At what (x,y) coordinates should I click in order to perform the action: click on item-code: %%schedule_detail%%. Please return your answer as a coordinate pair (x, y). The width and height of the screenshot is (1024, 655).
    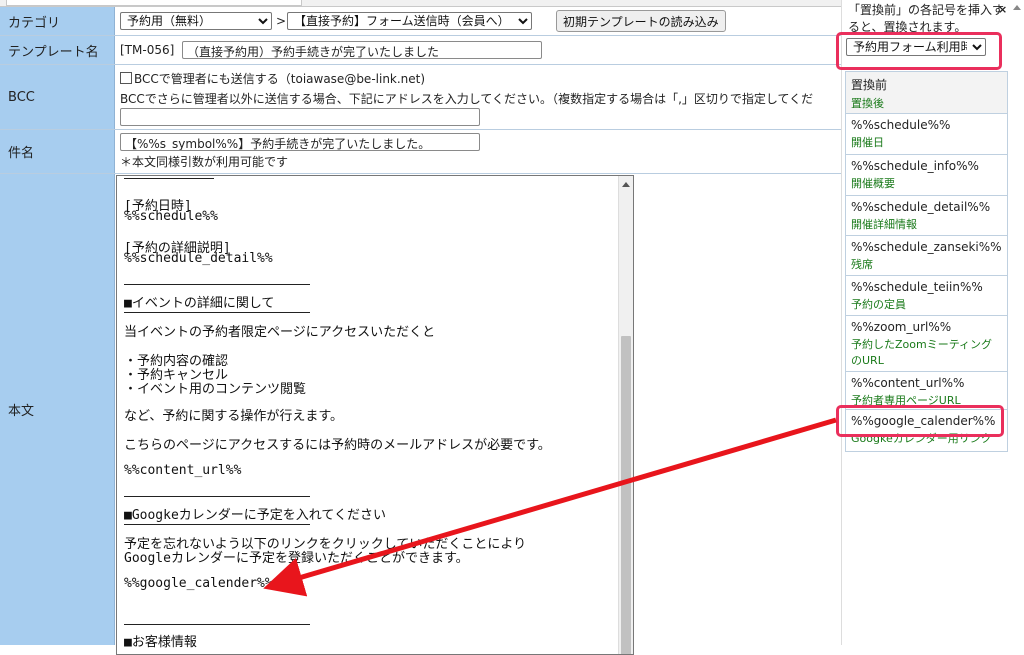
    Looking at the image, I should click on (921, 207).